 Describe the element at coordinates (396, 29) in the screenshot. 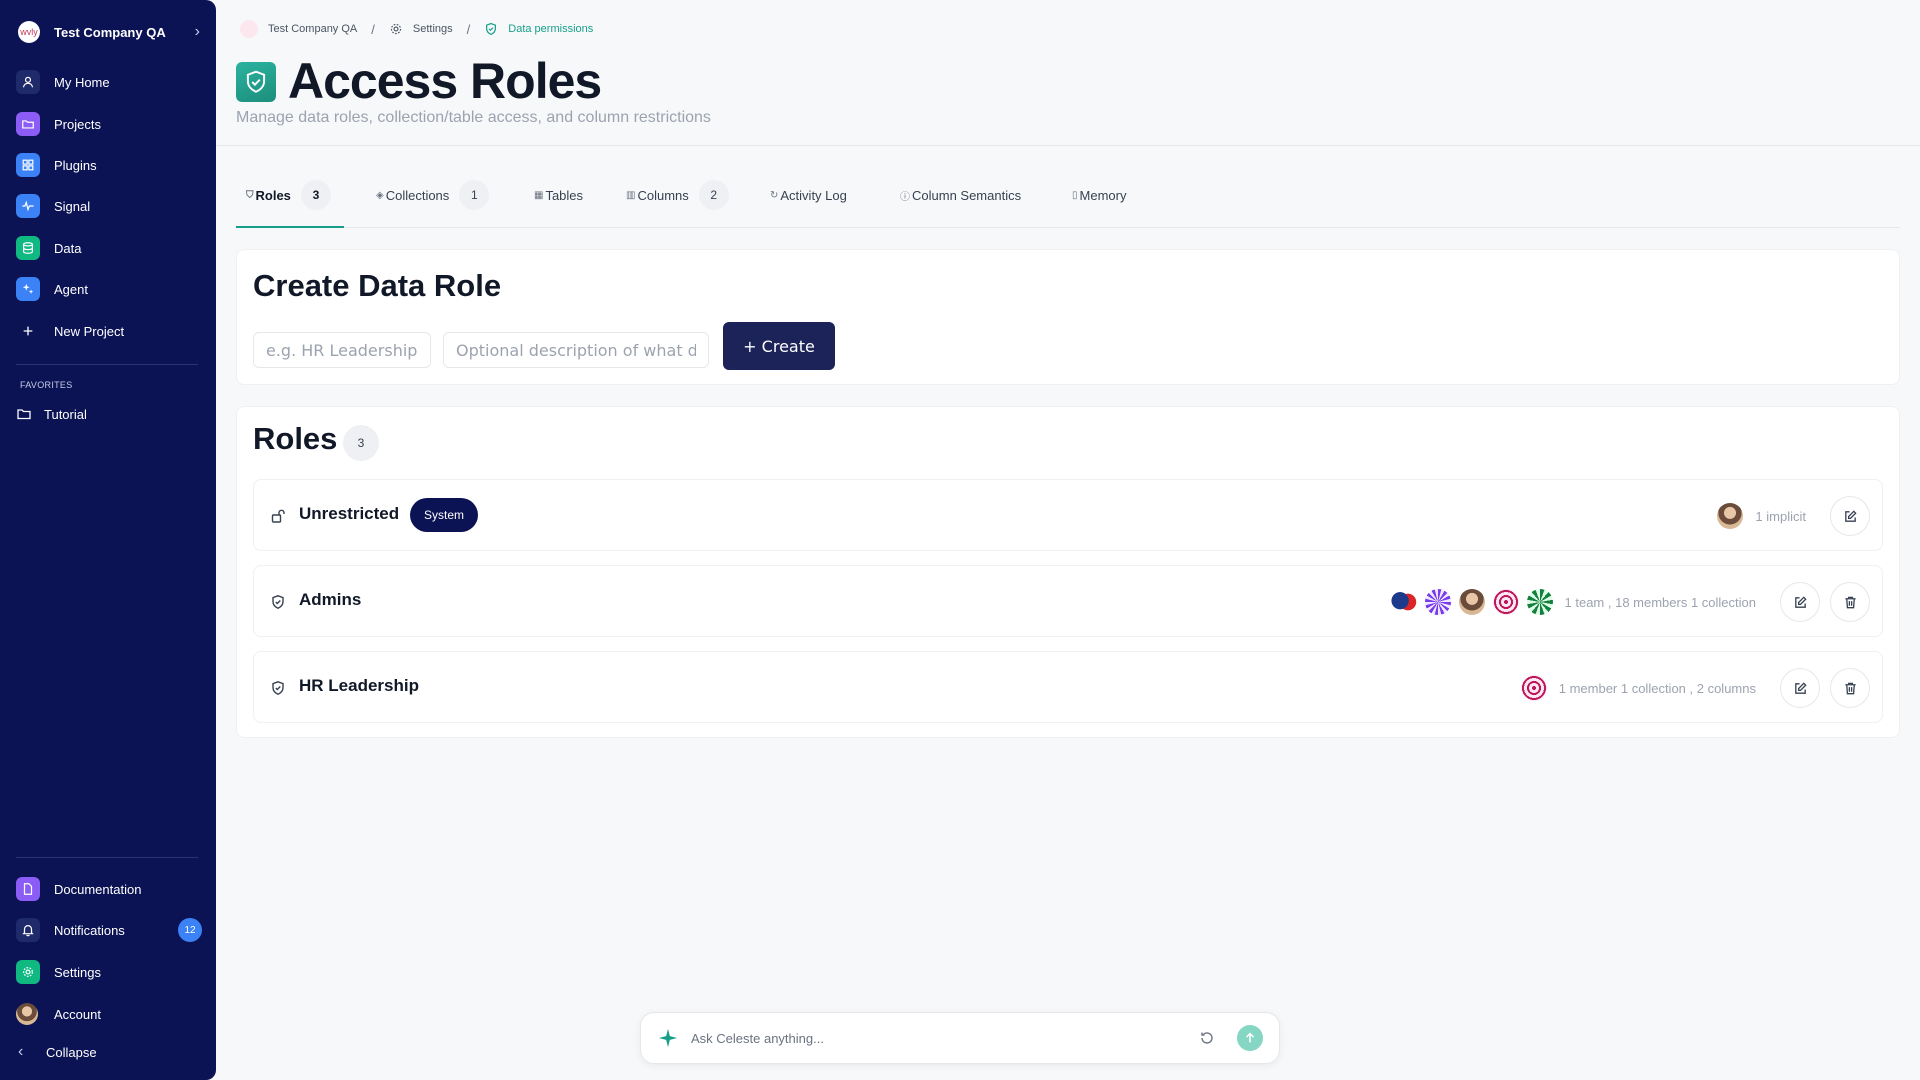

I see `gear-icon` at that location.